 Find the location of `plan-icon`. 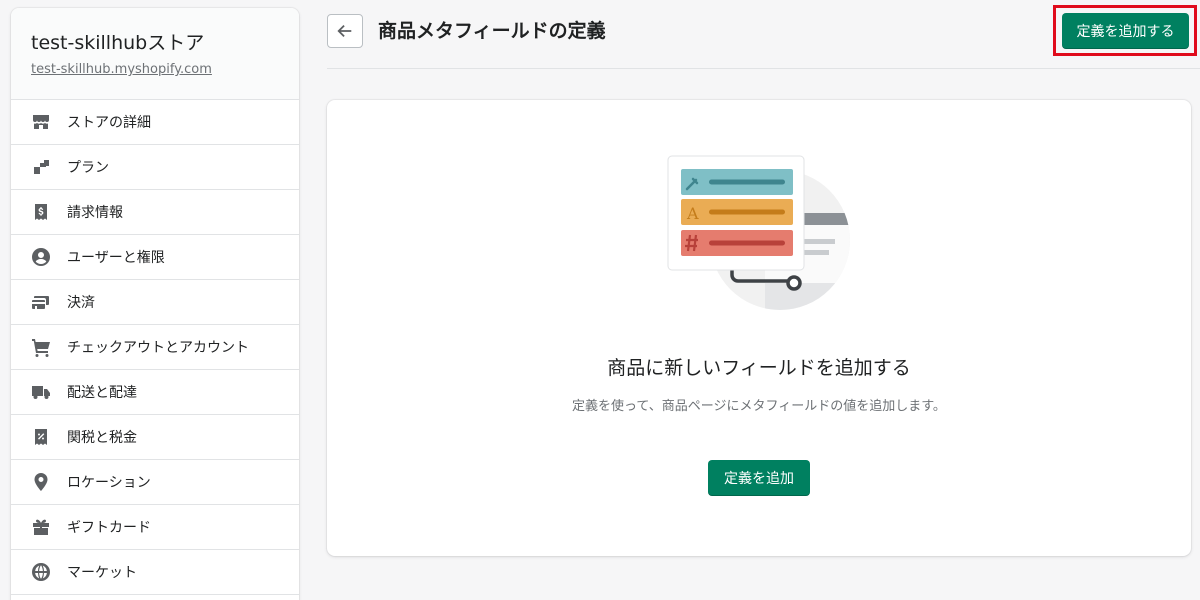

plan-icon is located at coordinates (41, 167).